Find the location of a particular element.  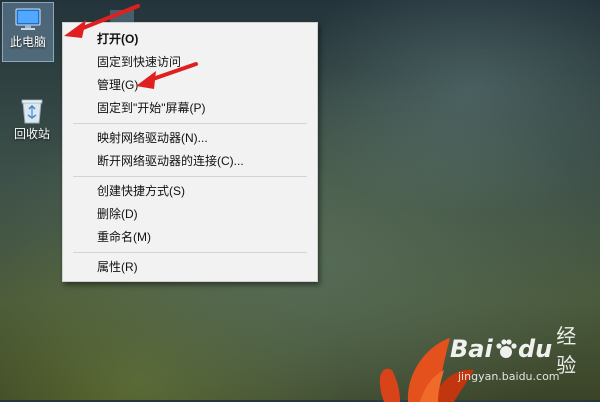

watermark-brand-left: Bai is located at coordinates (471, 349).